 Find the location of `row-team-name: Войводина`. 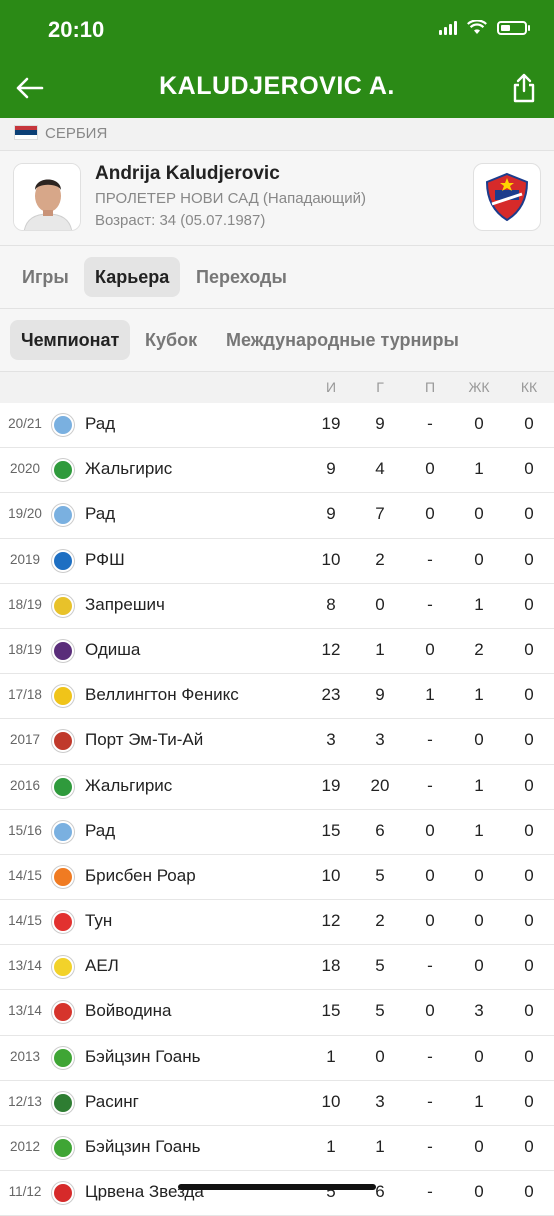

row-team-name: Войводина is located at coordinates (128, 1011).